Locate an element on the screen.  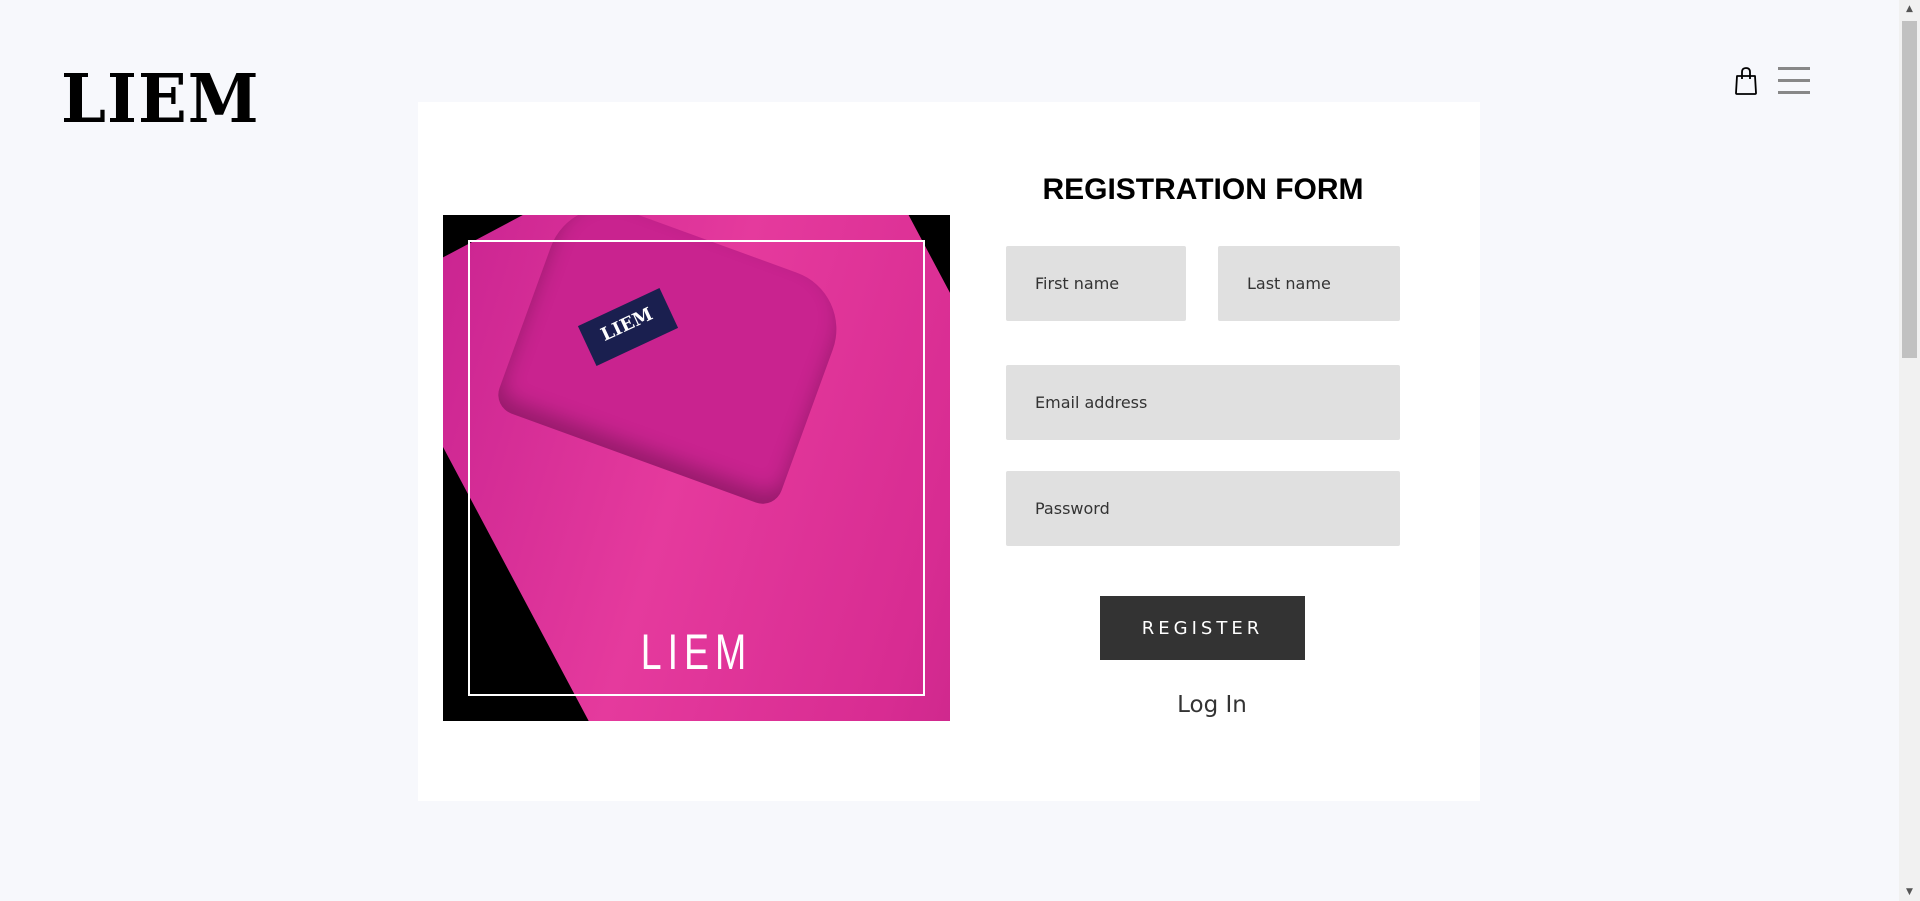
scroll-down-arrow-icon: ▼ is located at coordinates (1909, 892).